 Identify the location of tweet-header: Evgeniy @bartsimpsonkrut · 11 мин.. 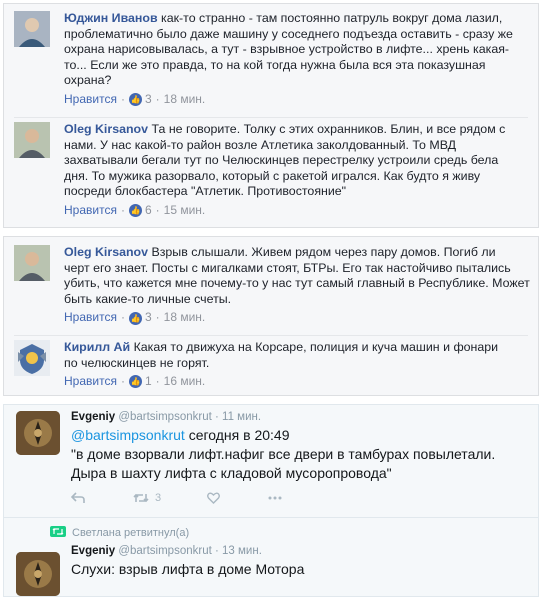
(304, 417).